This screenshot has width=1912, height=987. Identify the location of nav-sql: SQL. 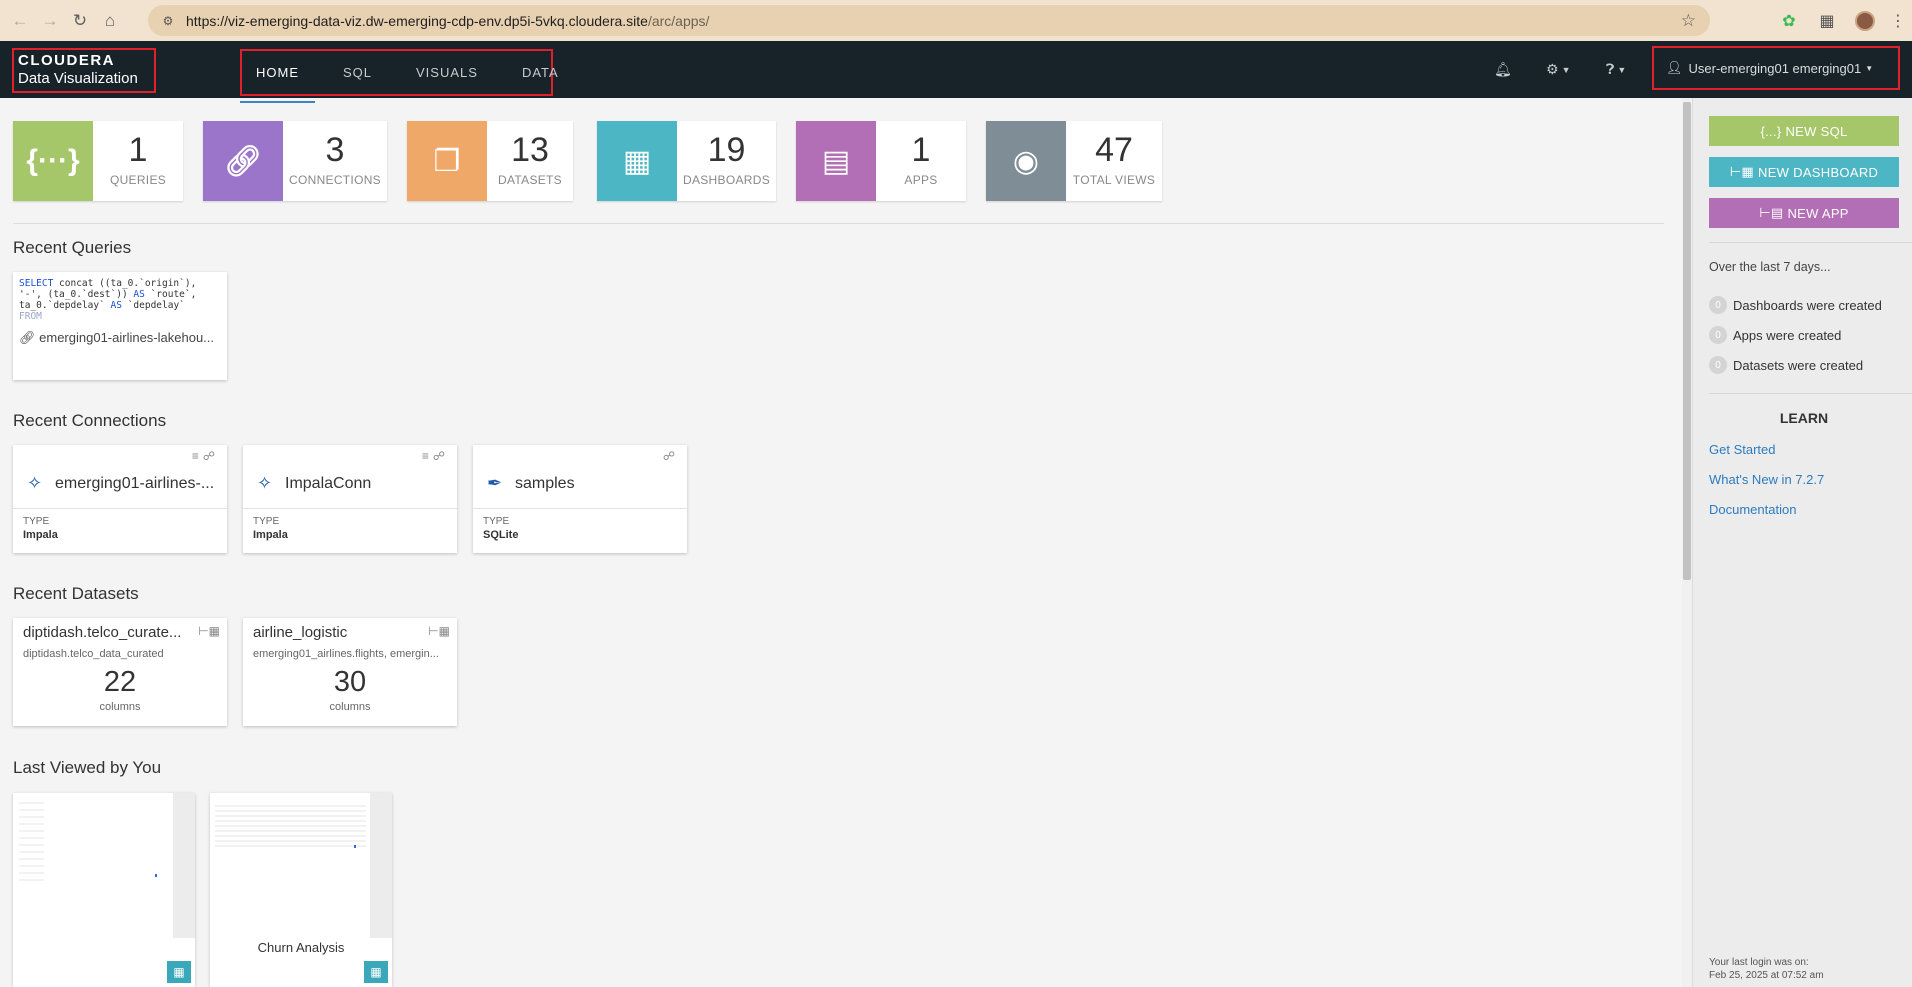
(357, 72).